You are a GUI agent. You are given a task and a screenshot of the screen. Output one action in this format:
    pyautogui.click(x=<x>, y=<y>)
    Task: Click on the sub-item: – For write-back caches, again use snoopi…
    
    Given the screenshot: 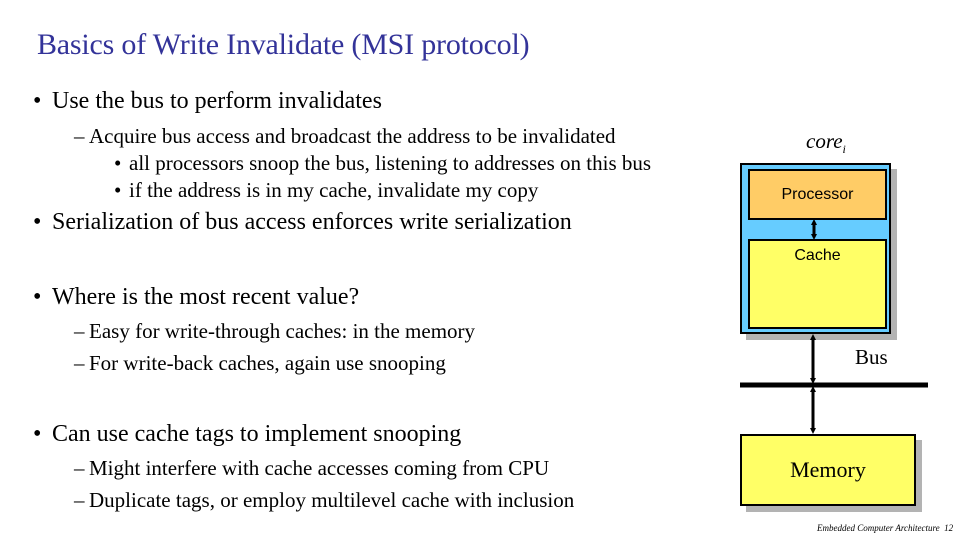 What is the action you would take?
    pyautogui.click(x=260, y=363)
    